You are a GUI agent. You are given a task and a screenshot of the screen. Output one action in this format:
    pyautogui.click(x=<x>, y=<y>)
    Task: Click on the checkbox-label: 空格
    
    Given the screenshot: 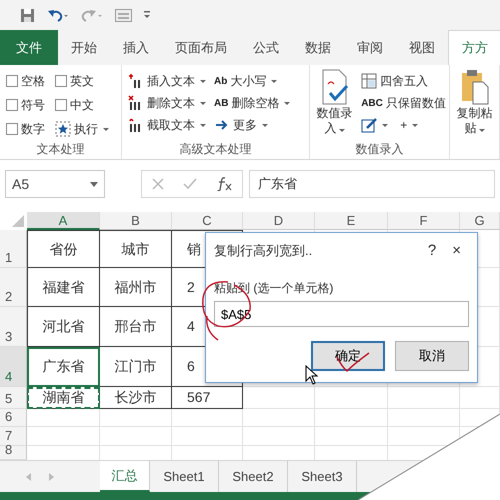 What is the action you would take?
    pyautogui.click(x=33, y=81)
    